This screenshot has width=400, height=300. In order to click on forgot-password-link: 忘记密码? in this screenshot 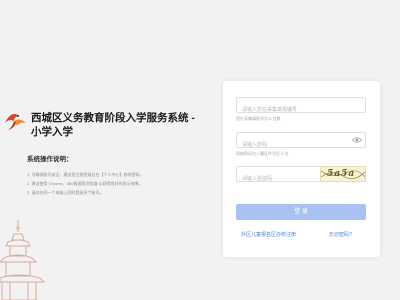, I will do `click(340, 234)`.